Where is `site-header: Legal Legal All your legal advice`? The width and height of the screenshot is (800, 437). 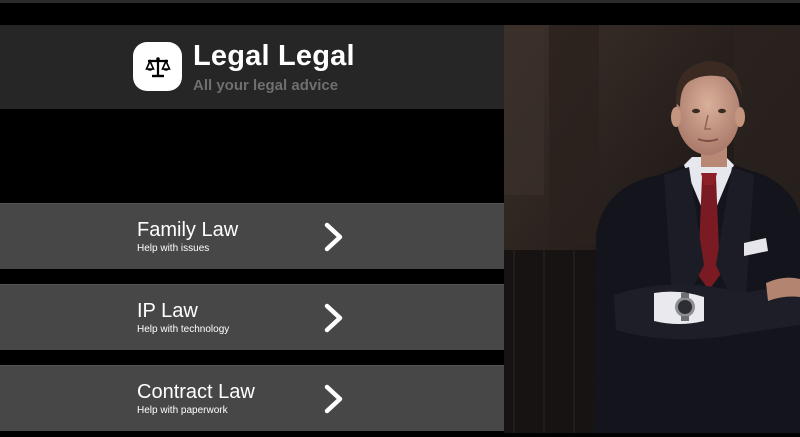
site-header: Legal Legal All your legal advice is located at coordinates (252, 67).